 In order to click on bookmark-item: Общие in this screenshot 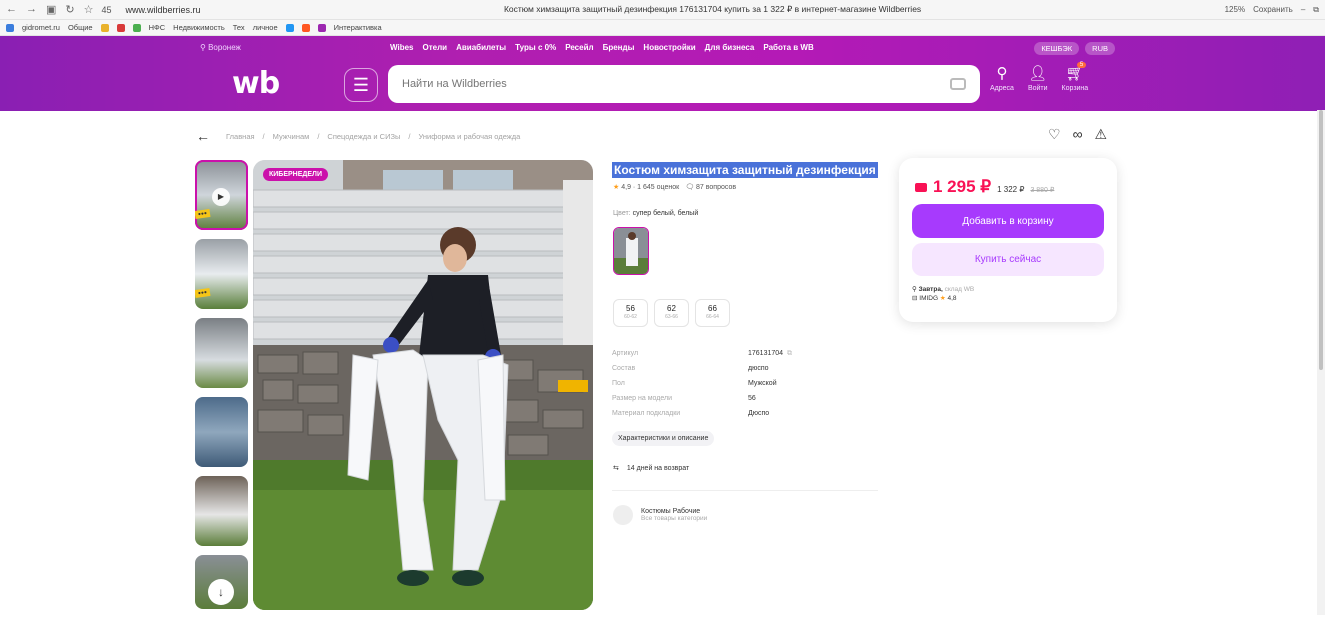, I will do `click(80, 27)`.